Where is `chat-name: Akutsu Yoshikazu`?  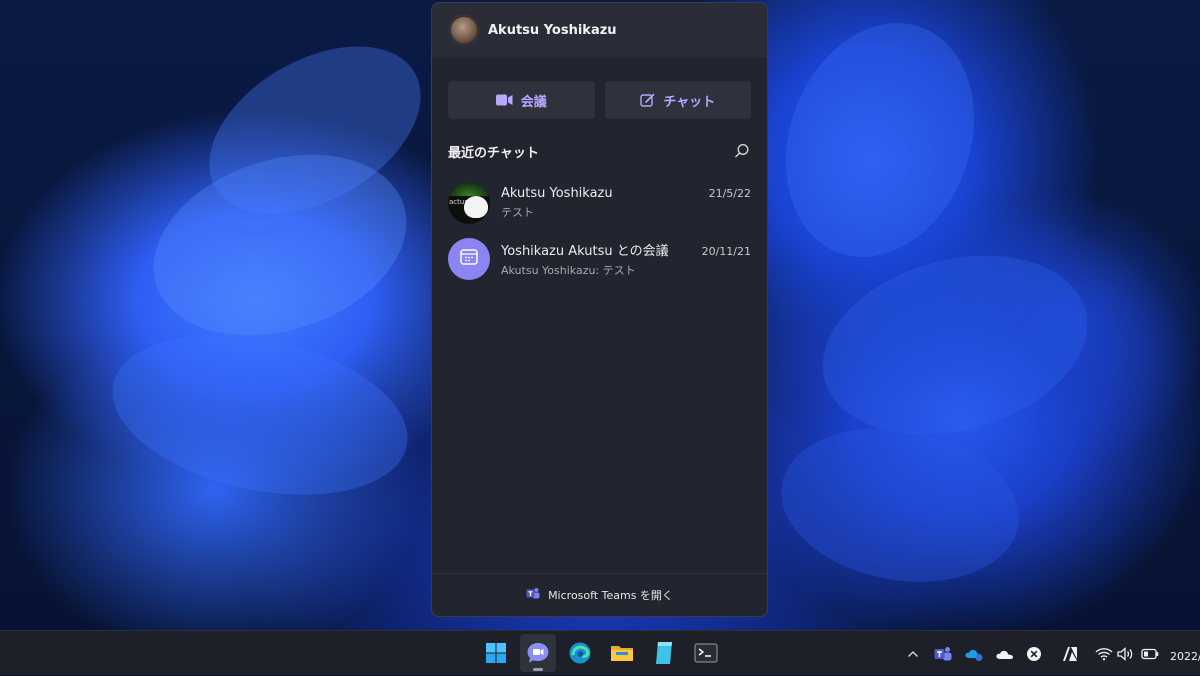 chat-name: Akutsu Yoshikazu is located at coordinates (557, 193).